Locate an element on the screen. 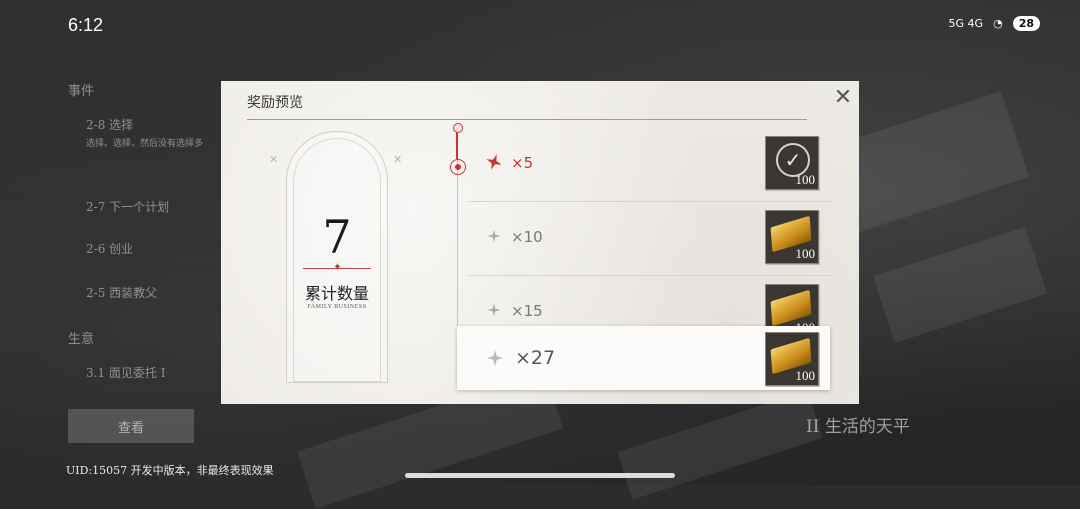 Image resolution: width=1080 pixels, height=509 pixels. menu-item: 2-8 选择 is located at coordinates (110, 125).